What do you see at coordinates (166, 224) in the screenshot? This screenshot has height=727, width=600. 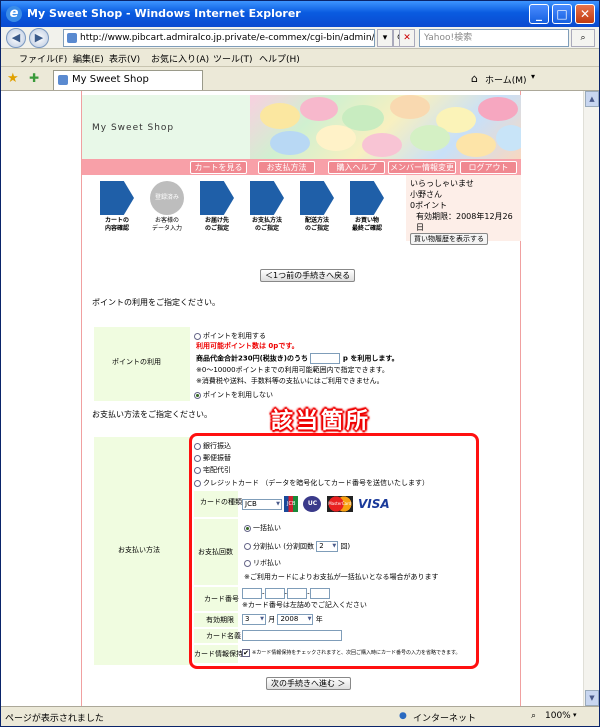 I see `step-label: お客様の データ入力` at bounding box center [166, 224].